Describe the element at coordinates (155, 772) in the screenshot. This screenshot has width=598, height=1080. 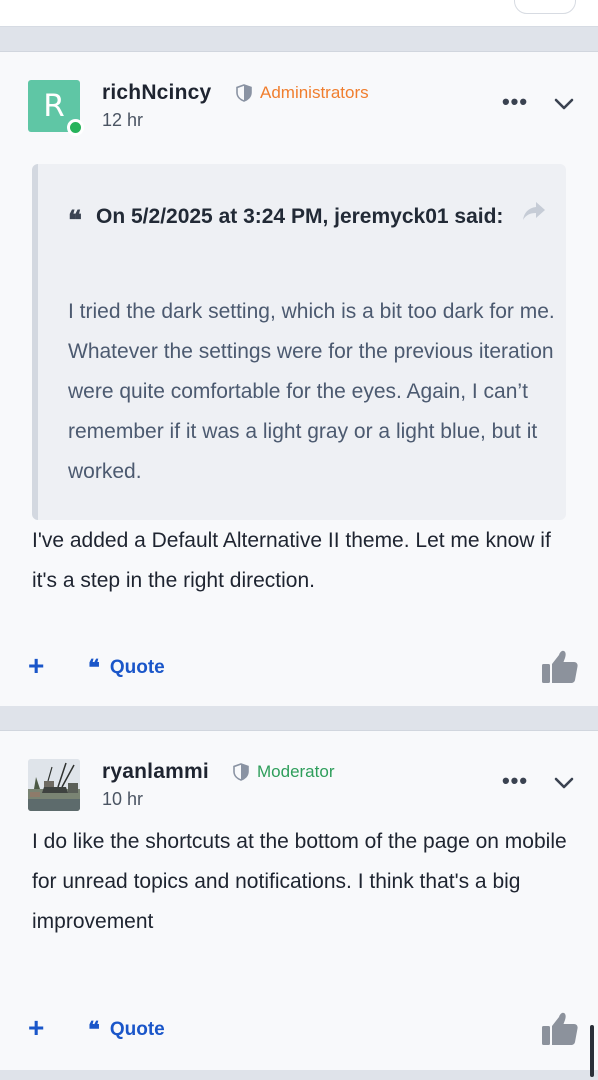
I see `username-link: ryanlammi` at that location.